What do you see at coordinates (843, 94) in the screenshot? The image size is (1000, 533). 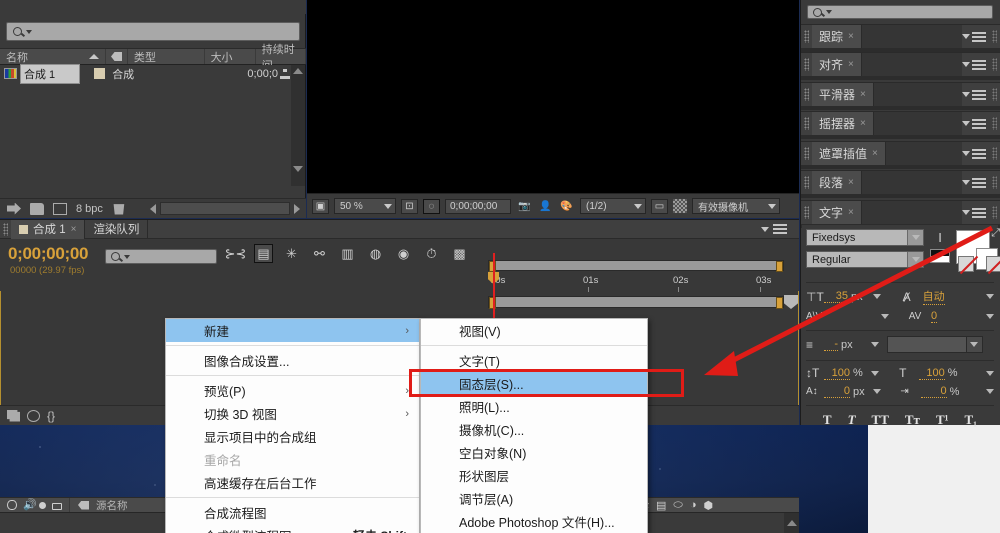 I see `tab-smoother: 平滑器 ×` at bounding box center [843, 94].